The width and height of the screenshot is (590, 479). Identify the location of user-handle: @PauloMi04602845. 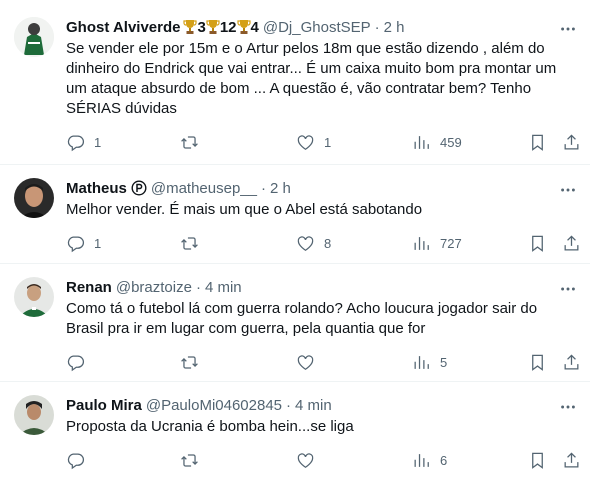
(214, 405).